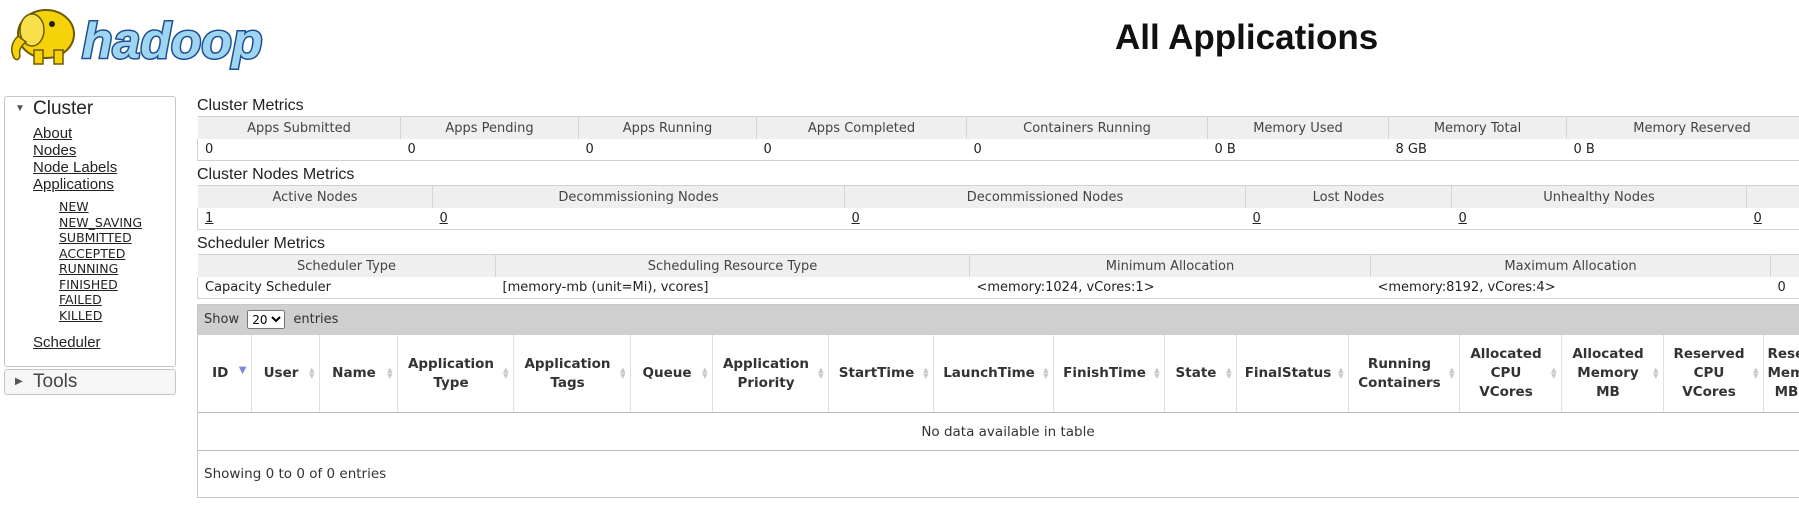 Image resolution: width=1799 pixels, height=520 pixels. Describe the element at coordinates (90, 382) in the screenshot. I see `tools-accordion-header: ▶ Tools` at that location.